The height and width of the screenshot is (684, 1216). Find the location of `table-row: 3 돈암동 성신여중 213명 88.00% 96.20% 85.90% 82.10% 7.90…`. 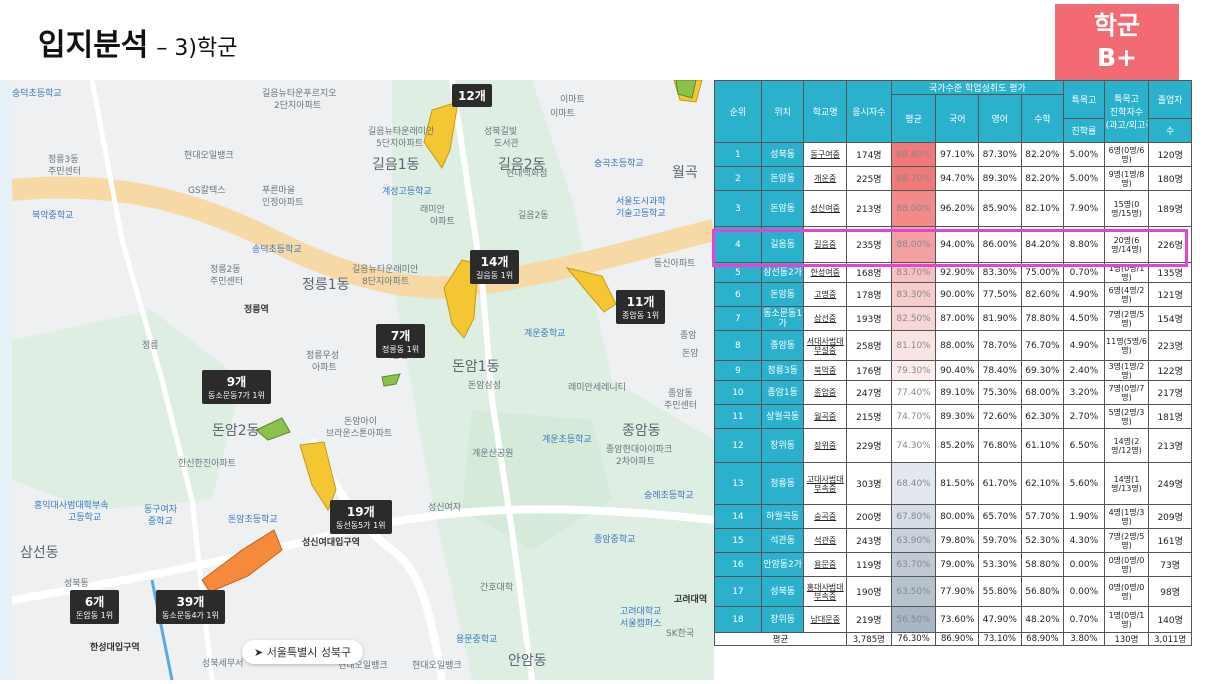

table-row: 3 돈암동 성신여중 213명 88.00% 96.20% 85.90% 82.10% 7.90… is located at coordinates (953, 208).